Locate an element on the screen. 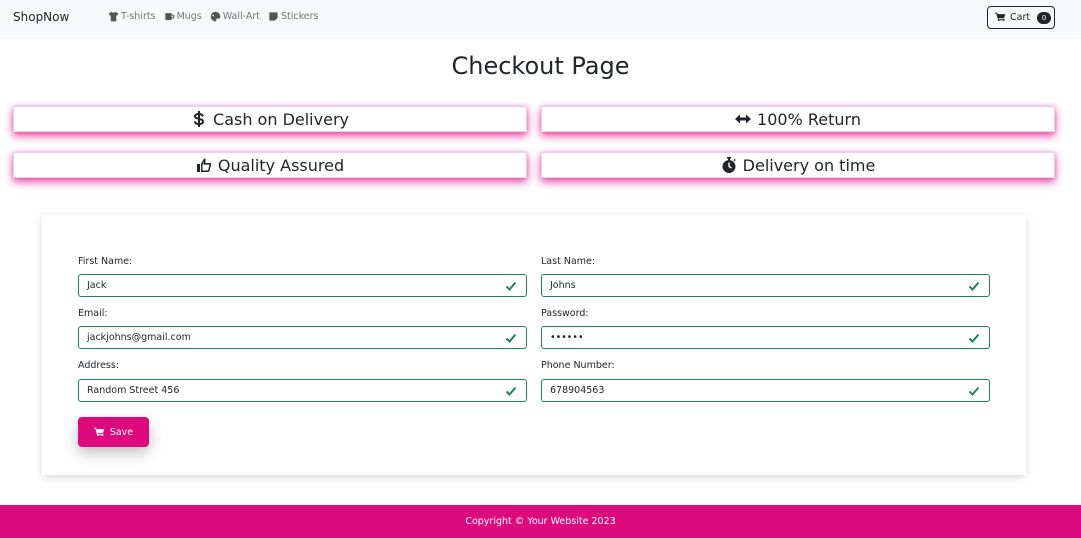  stopwatch-icon is located at coordinates (729, 165).